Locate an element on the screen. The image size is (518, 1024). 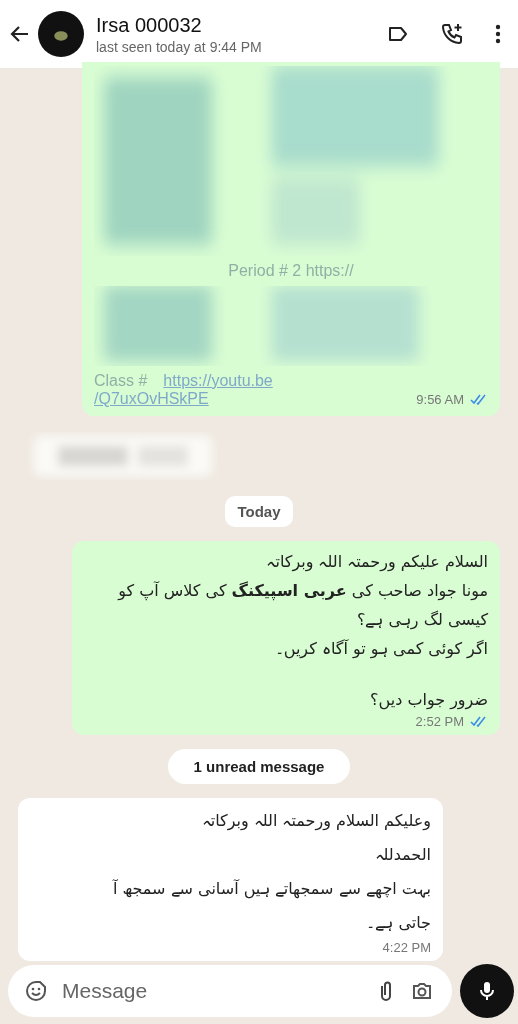
message-time: 4:22 PM is located at coordinates (406, 947).